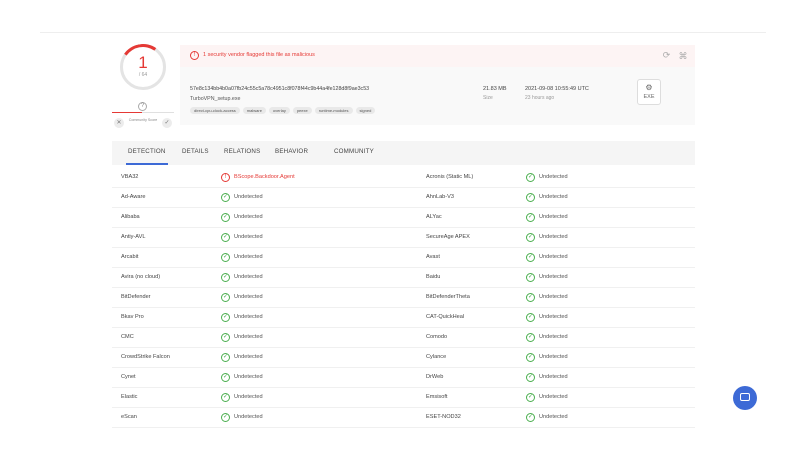 This screenshot has height=453, width=806. What do you see at coordinates (242, 151) in the screenshot?
I see `tab-relations: RELATIONS` at bounding box center [242, 151].